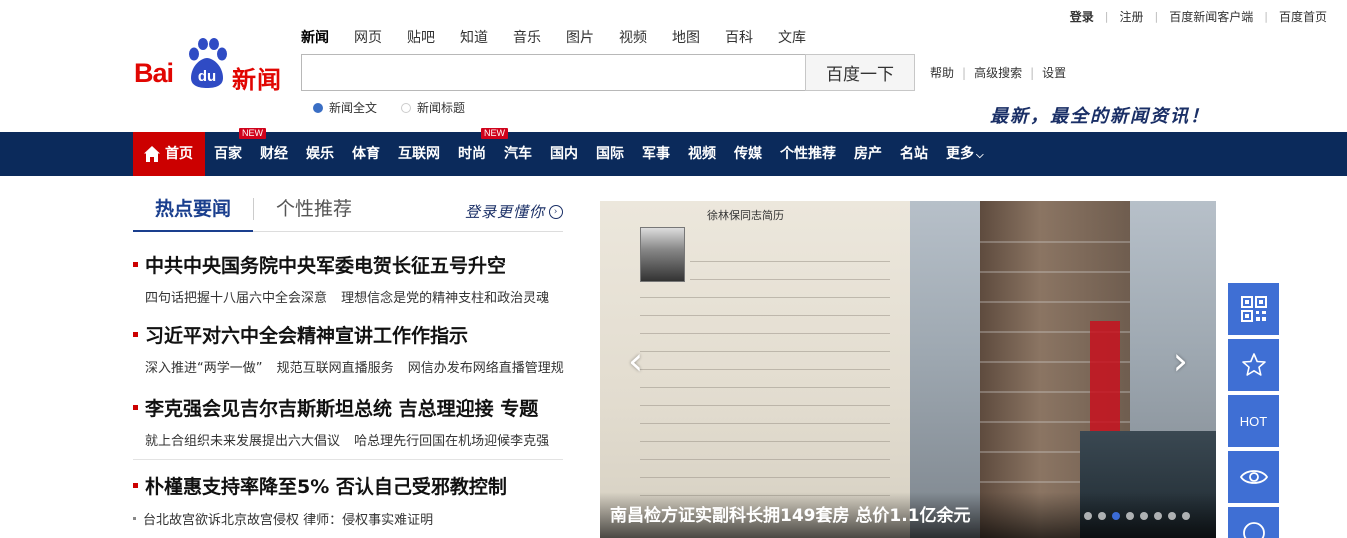  What do you see at coordinates (236, 298) in the screenshot?
I see `sub-headline-link: 四句话把握十八届六中全会深意` at bounding box center [236, 298].